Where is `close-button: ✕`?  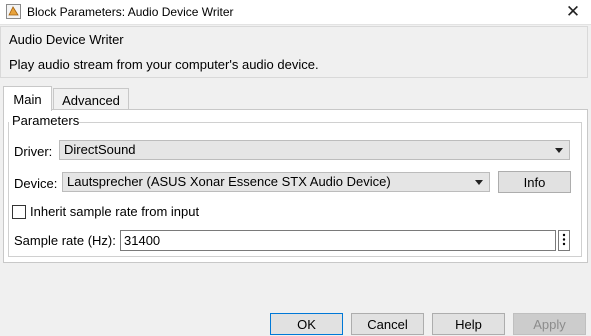 close-button: ✕ is located at coordinates (573, 12).